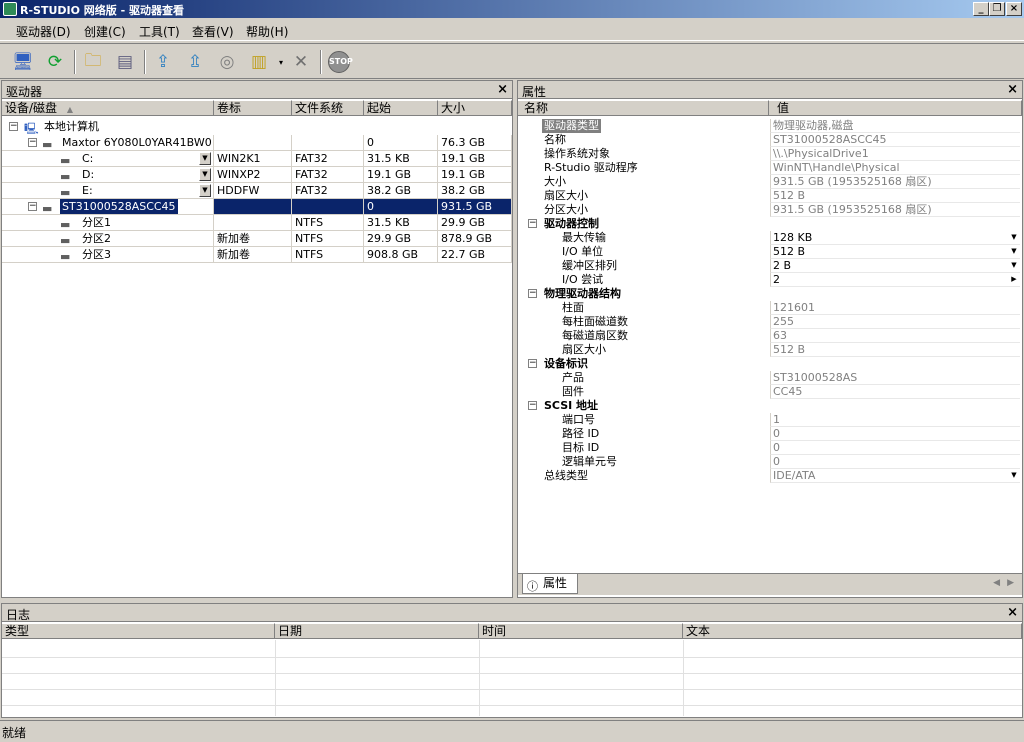 Image resolution: width=1024 pixels, height=742 pixels. I want to click on status-text: 就绪, so click(14, 733).